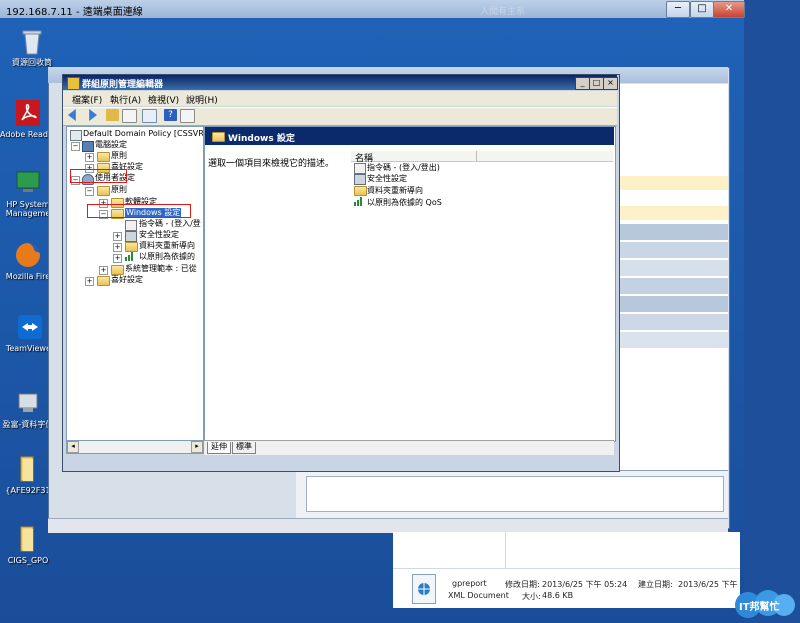  I want to click on created-label: 建立日期:, so click(655, 584).